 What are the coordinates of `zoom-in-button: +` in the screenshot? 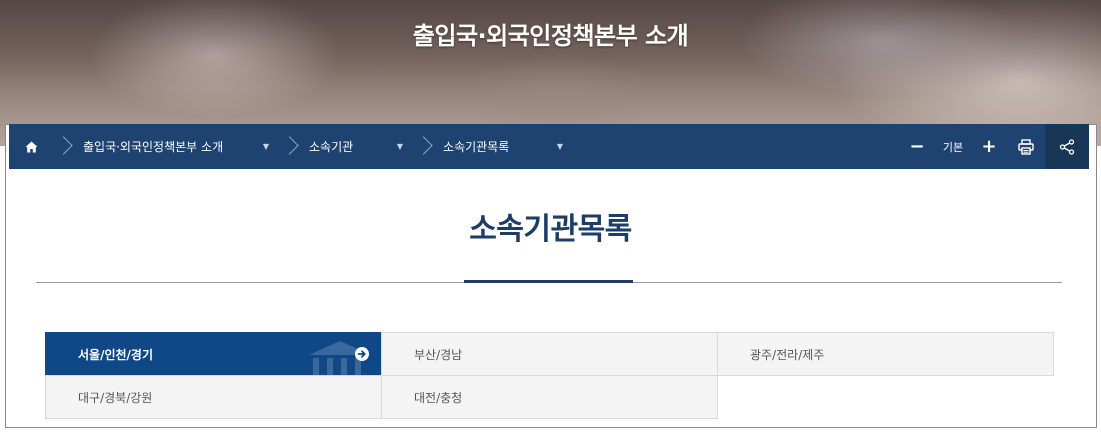 It's located at (989, 146).